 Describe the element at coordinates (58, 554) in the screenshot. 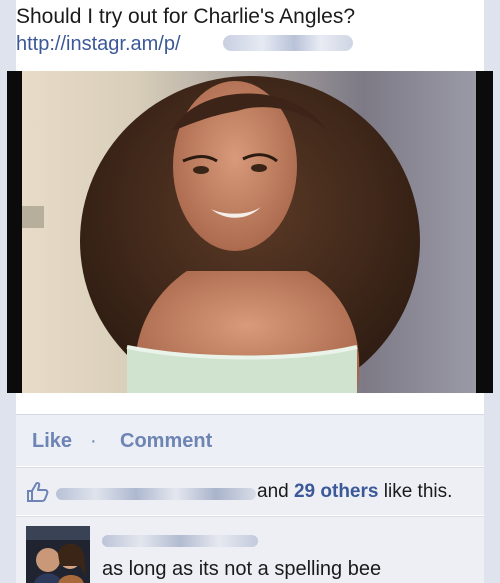

I see `commenter-avatar` at that location.